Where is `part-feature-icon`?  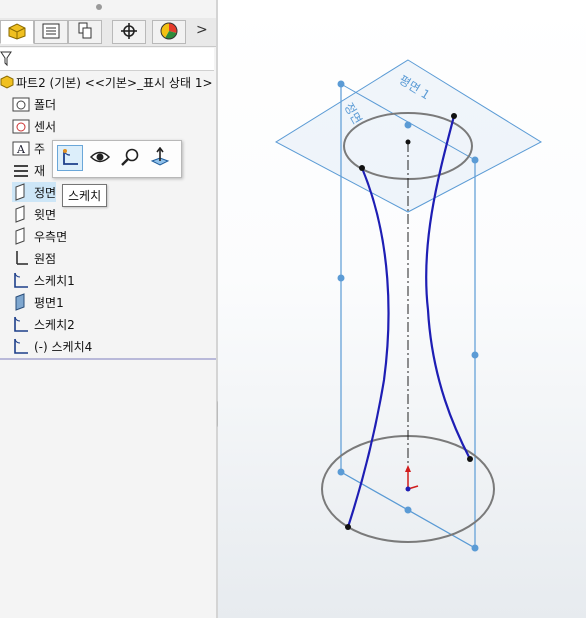 part-feature-icon is located at coordinates (17, 32).